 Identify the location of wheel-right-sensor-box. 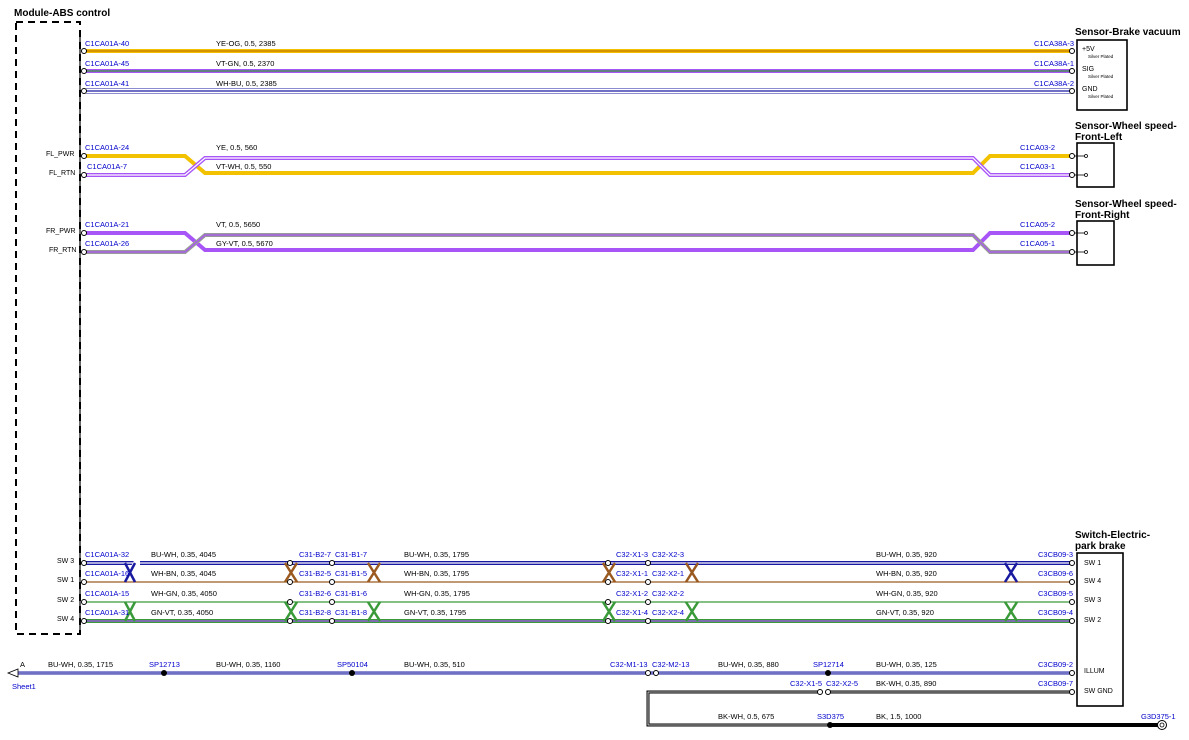
(1095, 243).